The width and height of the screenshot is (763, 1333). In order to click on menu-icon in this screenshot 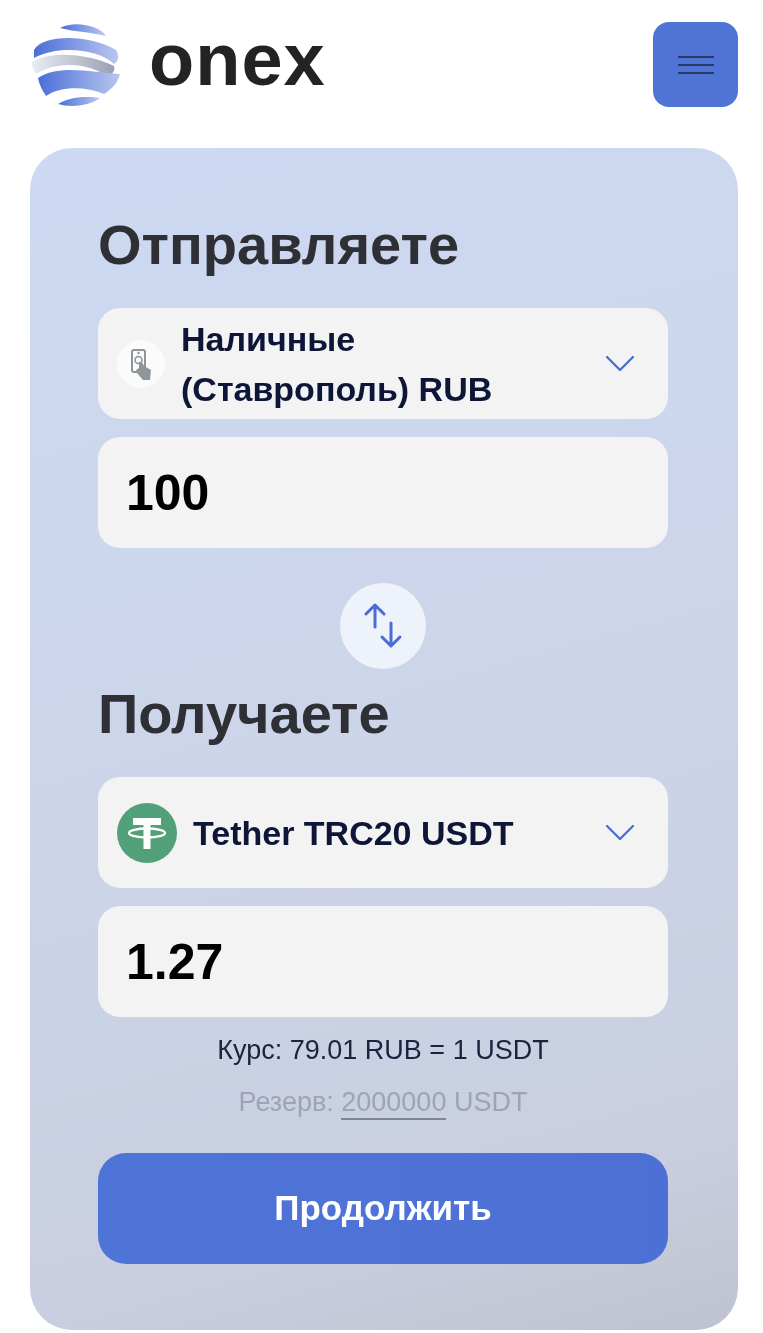, I will do `click(695, 64)`.